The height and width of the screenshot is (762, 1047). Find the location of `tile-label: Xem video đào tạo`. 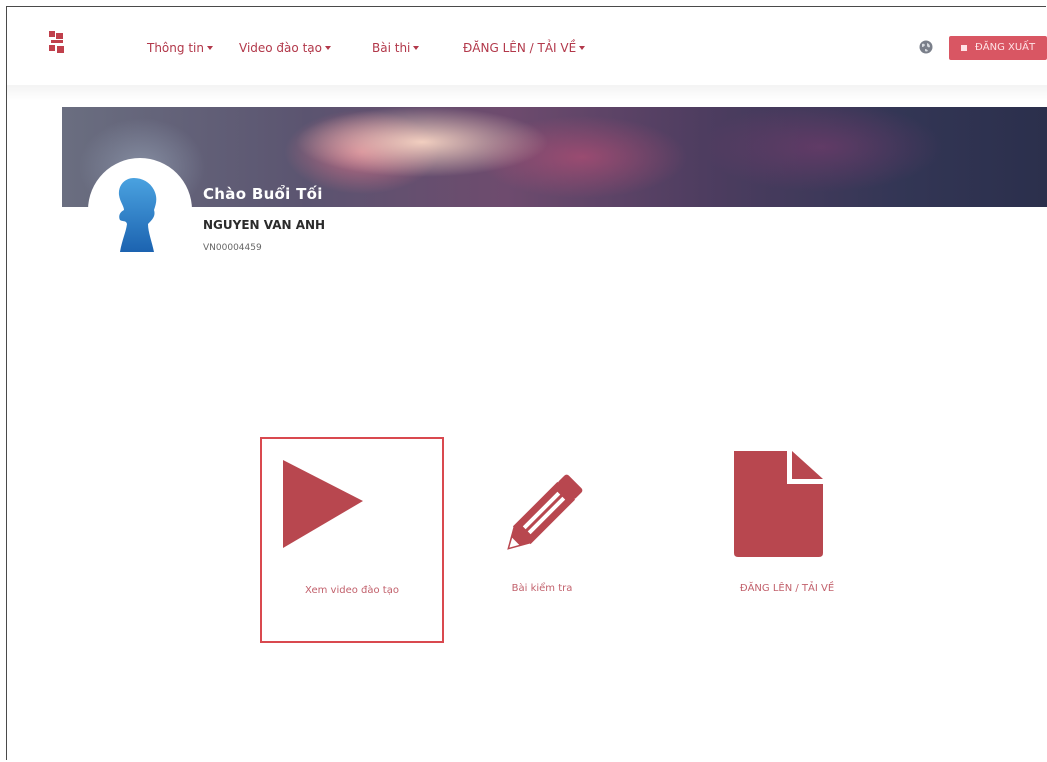

tile-label: Xem video đào tạo is located at coordinates (352, 590).